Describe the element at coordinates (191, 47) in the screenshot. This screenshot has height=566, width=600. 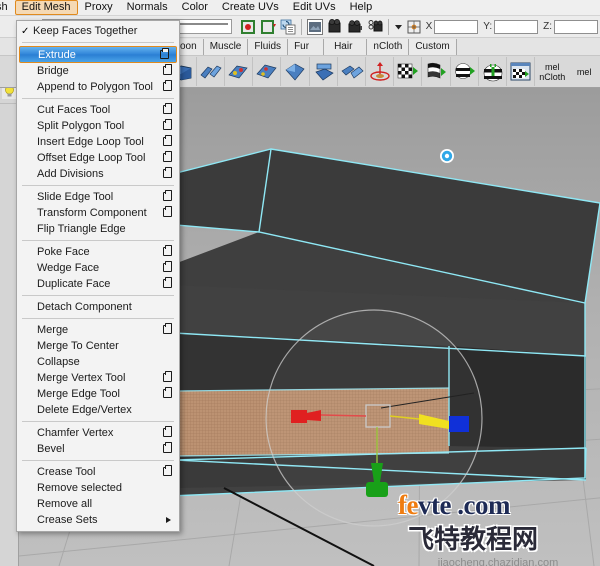
I see `shelf-tab-toon: oon` at that location.